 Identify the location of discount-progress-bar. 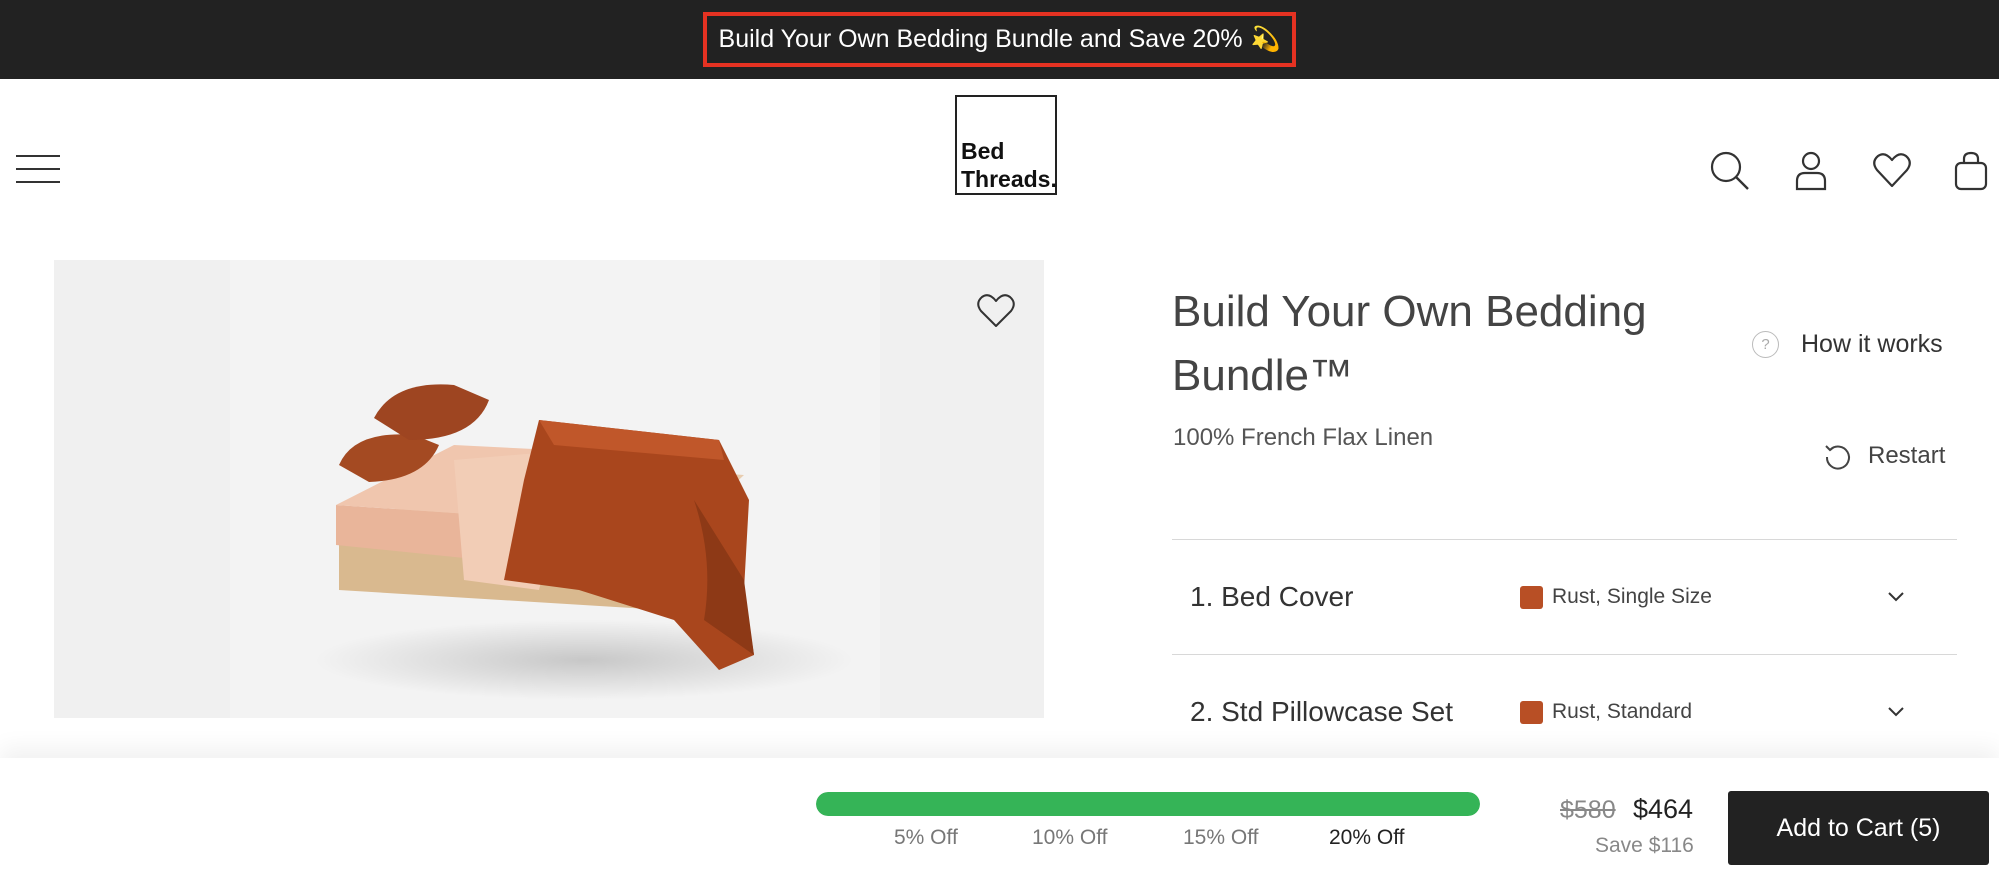
(1148, 804).